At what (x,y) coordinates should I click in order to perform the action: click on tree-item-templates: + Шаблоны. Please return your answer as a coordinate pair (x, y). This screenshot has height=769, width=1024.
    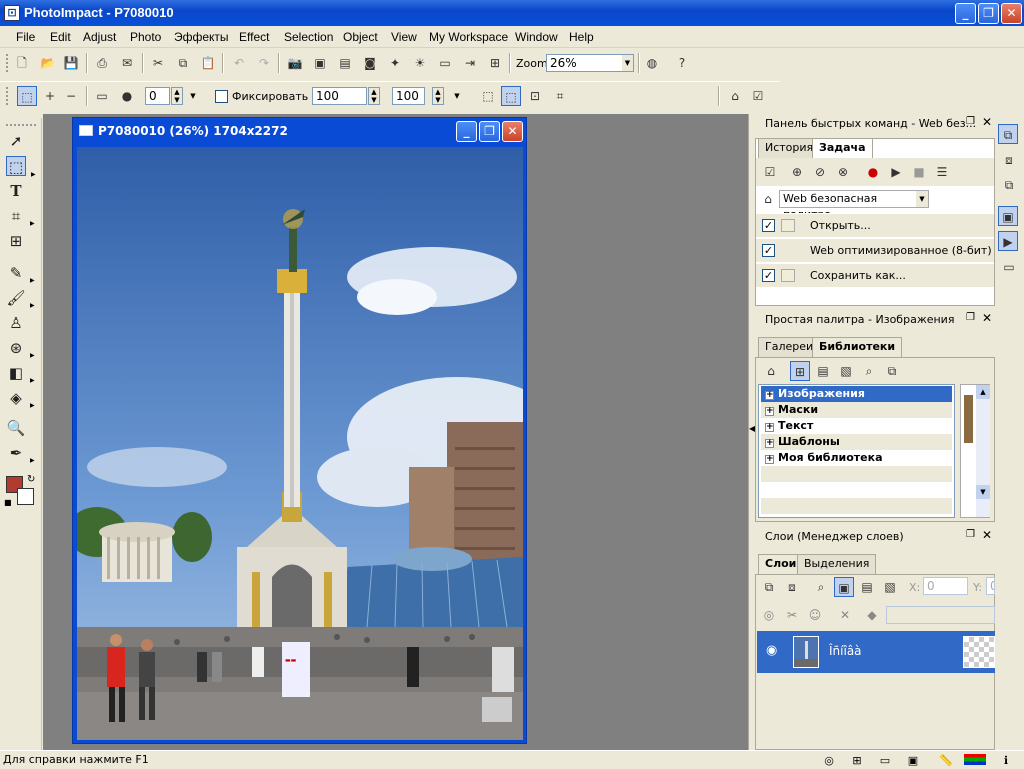
    Looking at the image, I should click on (856, 442).